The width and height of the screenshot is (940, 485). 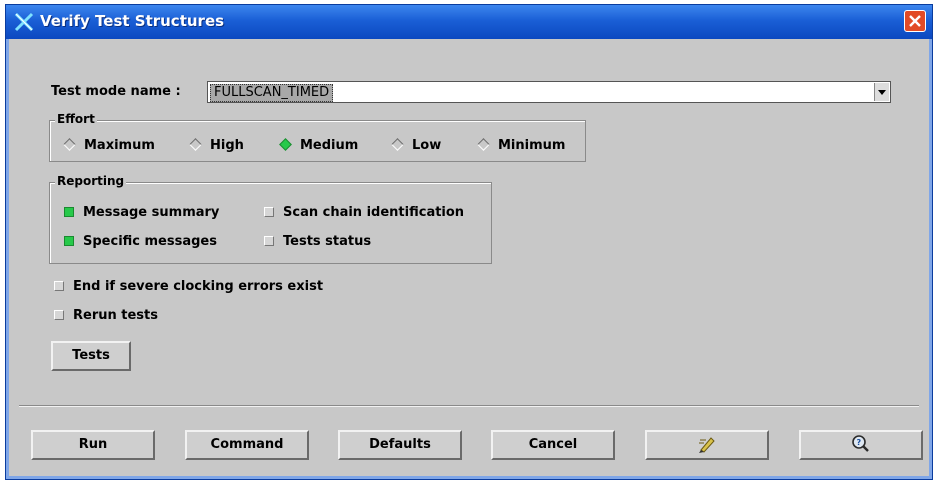 I want to click on test-mode-value: FULLSCAN_TIMED, so click(x=272, y=93).